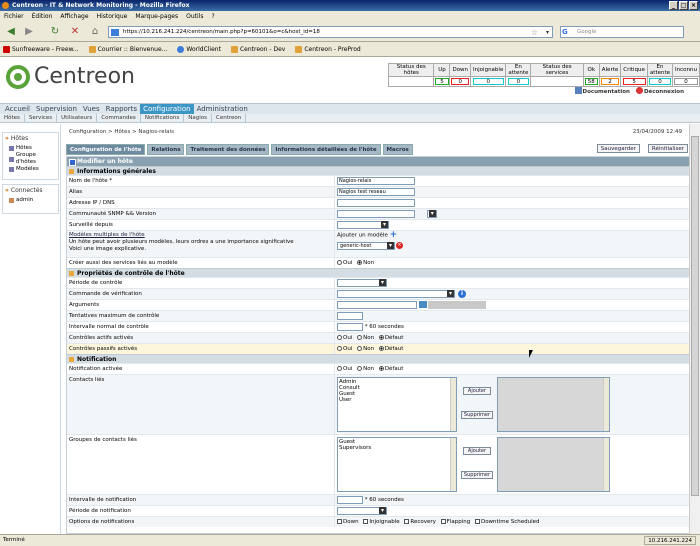 The width and height of the screenshot is (700, 546). I want to click on add-template-icon: +, so click(394, 235).